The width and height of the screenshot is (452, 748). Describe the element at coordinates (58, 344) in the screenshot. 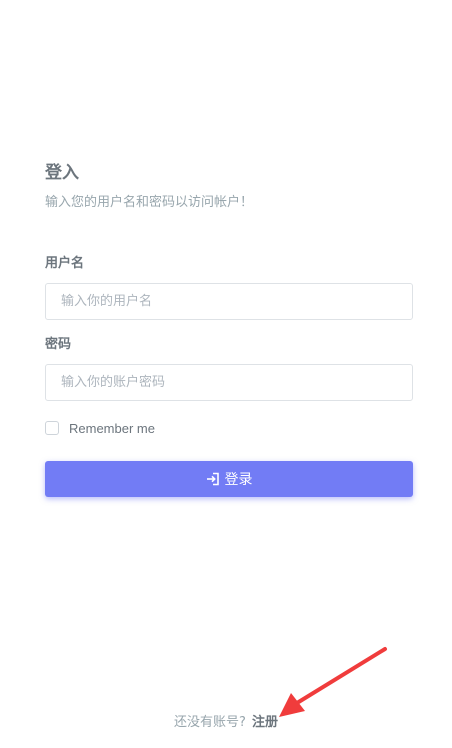

I see `password-label: 密码` at that location.